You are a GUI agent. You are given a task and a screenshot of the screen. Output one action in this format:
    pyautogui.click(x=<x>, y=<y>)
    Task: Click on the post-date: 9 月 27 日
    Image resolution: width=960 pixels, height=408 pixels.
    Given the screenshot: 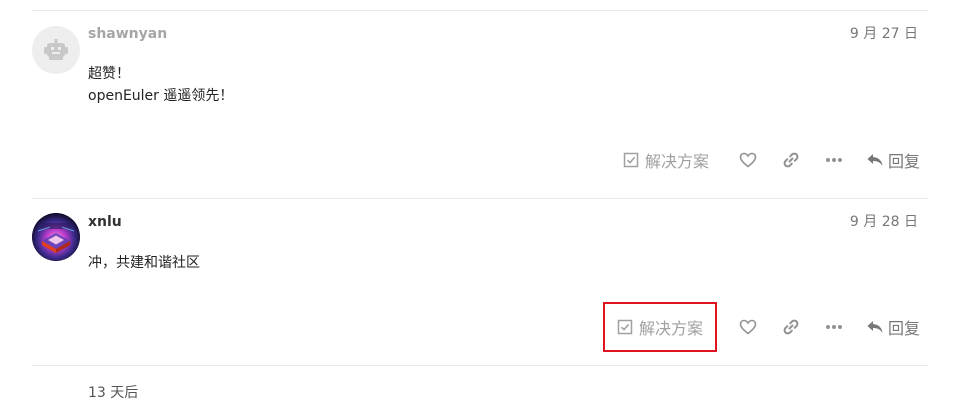 What is the action you would take?
    pyautogui.click(x=884, y=34)
    